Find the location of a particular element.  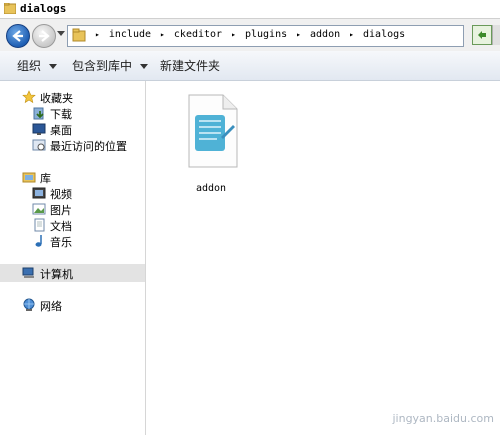

nav-item-music: 音乐 is located at coordinates (72, 241).